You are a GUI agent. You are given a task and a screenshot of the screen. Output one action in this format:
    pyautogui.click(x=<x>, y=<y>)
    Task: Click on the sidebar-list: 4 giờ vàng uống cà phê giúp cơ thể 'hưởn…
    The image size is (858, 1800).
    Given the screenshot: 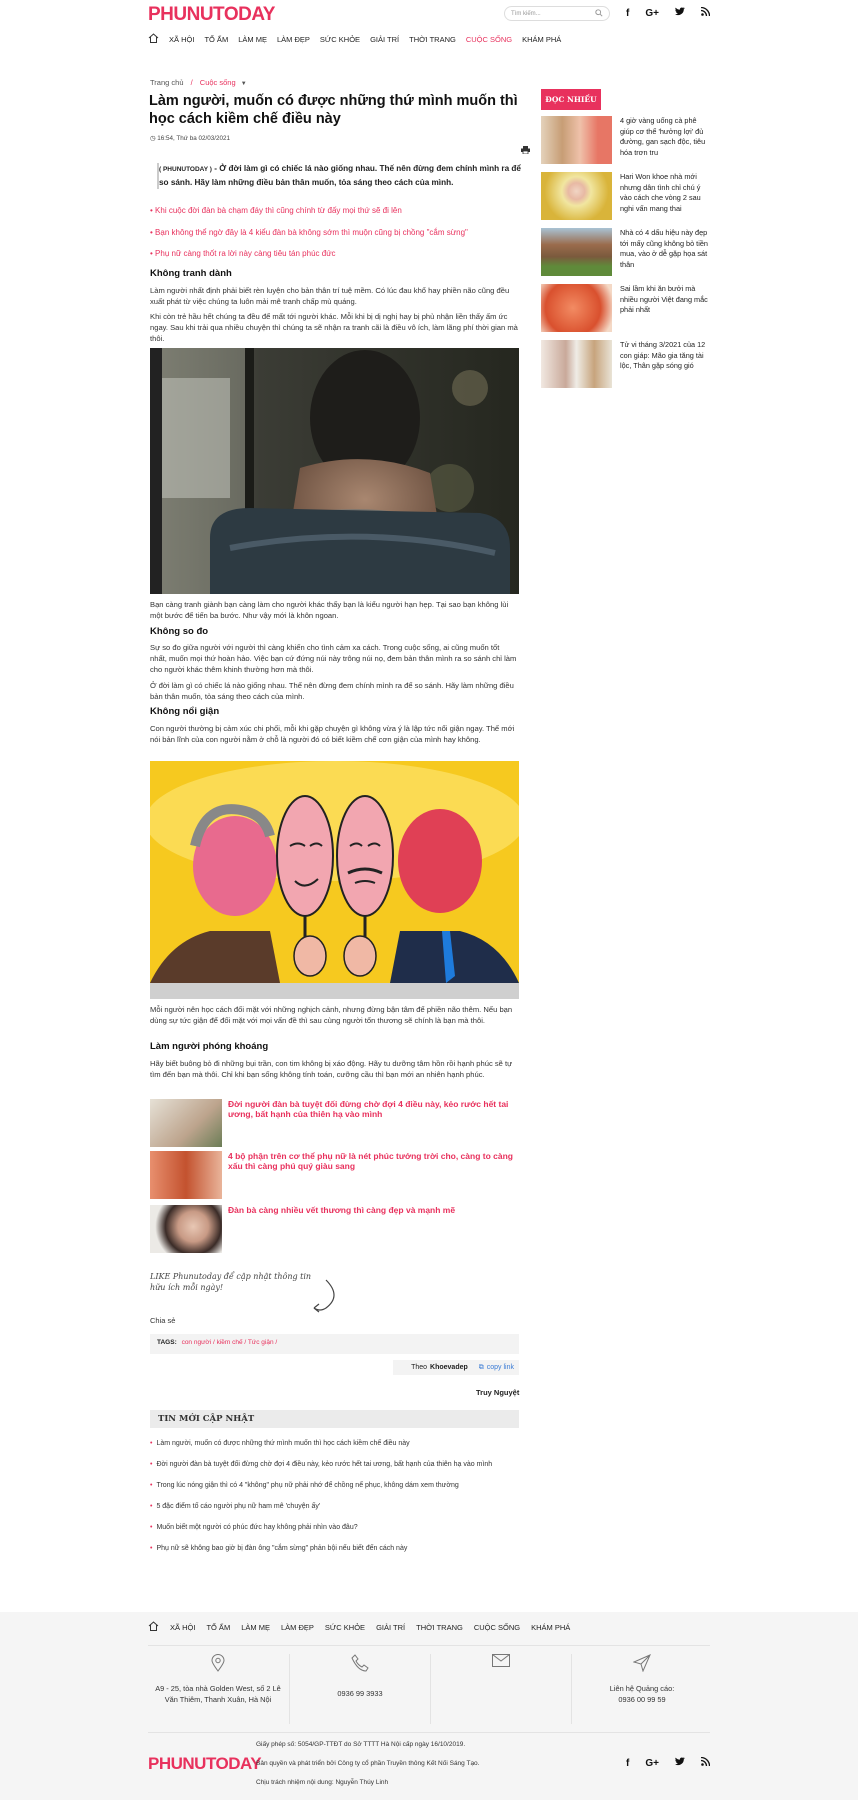 What is the action you would take?
    pyautogui.click(x=626, y=252)
    